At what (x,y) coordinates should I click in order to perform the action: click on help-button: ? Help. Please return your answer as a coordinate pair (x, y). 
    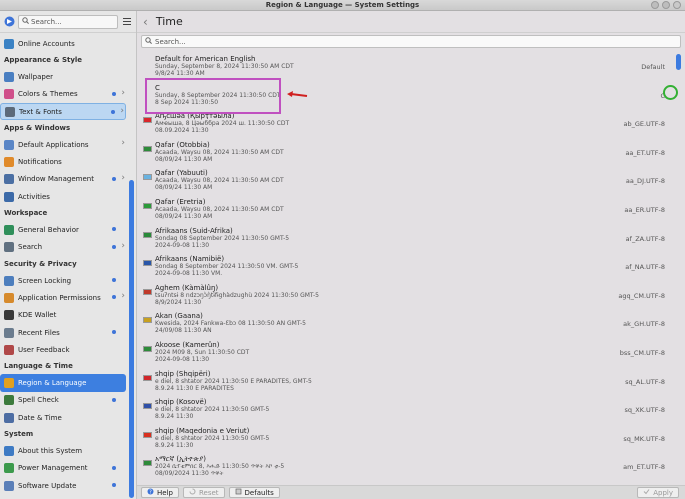
    Looking at the image, I should click on (160, 492).